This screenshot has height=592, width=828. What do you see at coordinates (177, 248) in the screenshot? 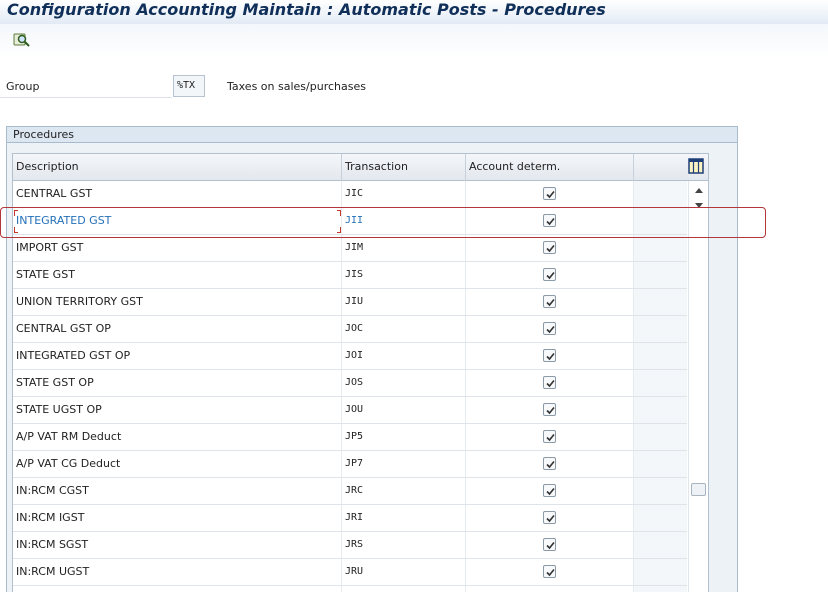
I see `cell-description: IMPORT GST` at bounding box center [177, 248].